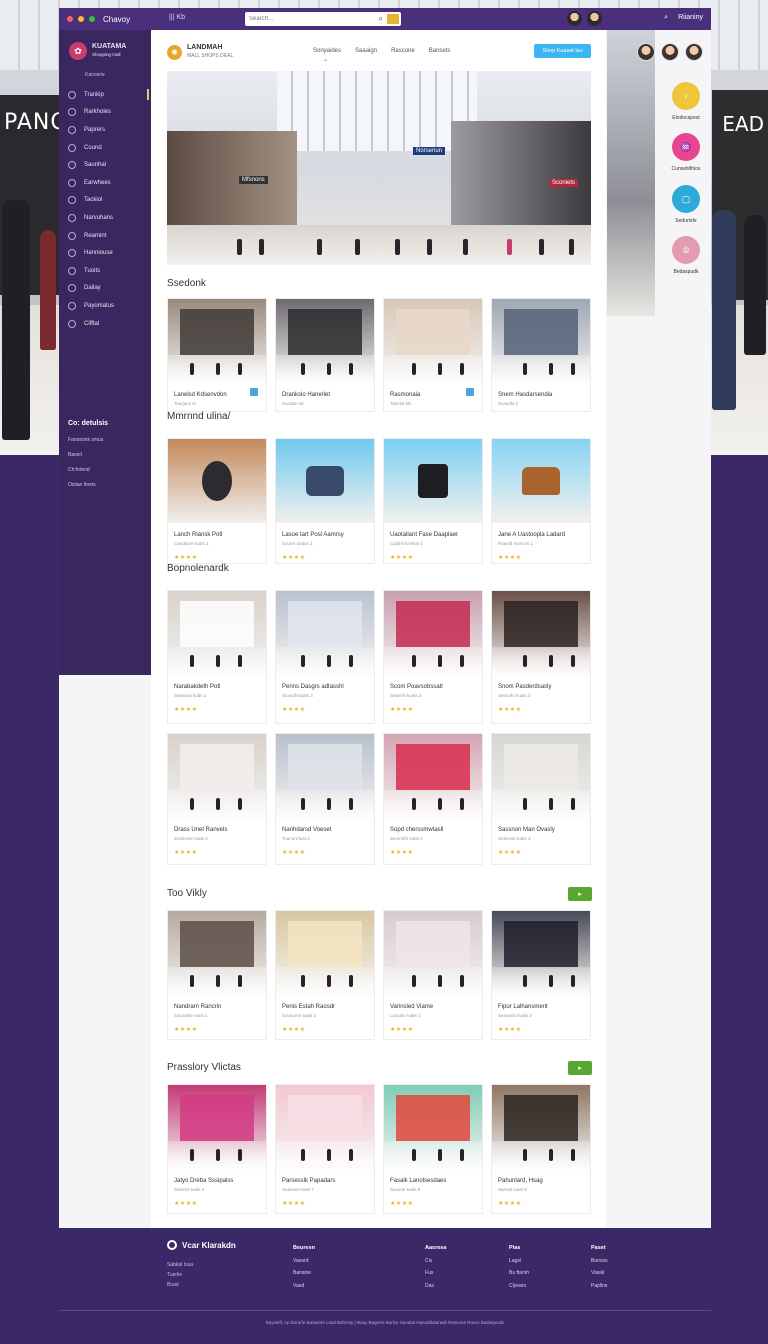  I want to click on product-card: Rasmonaia Tanonk Mt, so click(433, 355).